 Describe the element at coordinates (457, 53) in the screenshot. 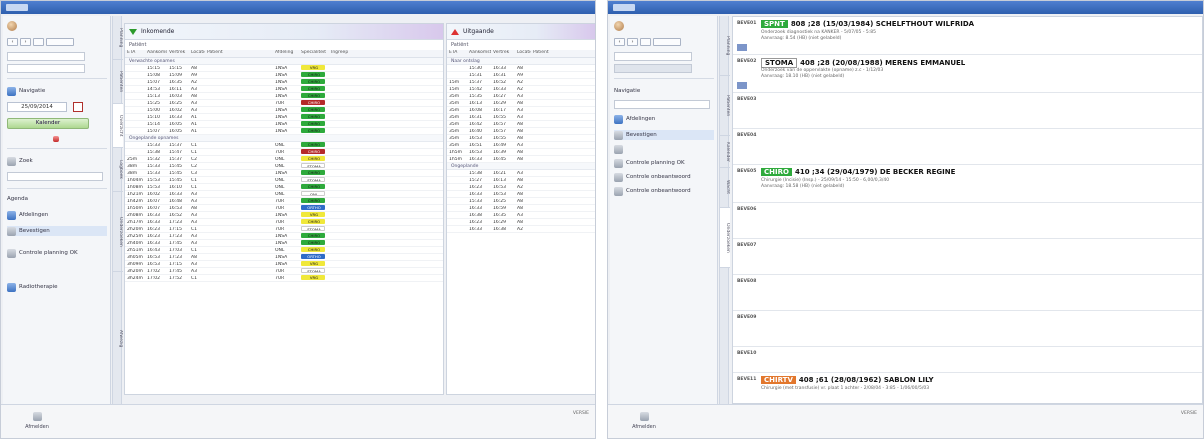

I see `column-header: ETA` at that location.